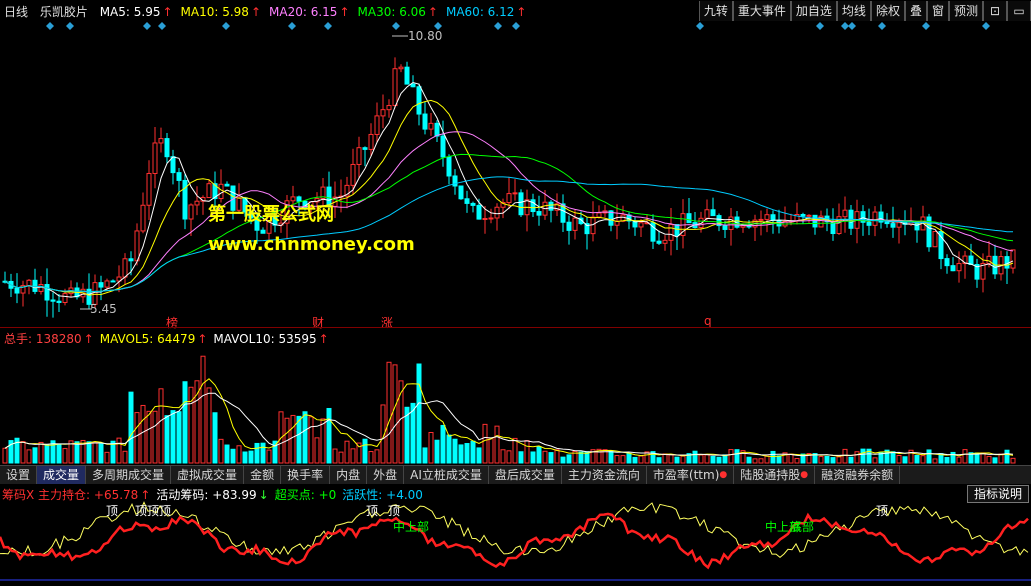 Image resolution: width=1031 pixels, height=586 pixels. What do you see at coordinates (604, 475) in the screenshot?
I see `tab-10: 主力资金流向` at bounding box center [604, 475].